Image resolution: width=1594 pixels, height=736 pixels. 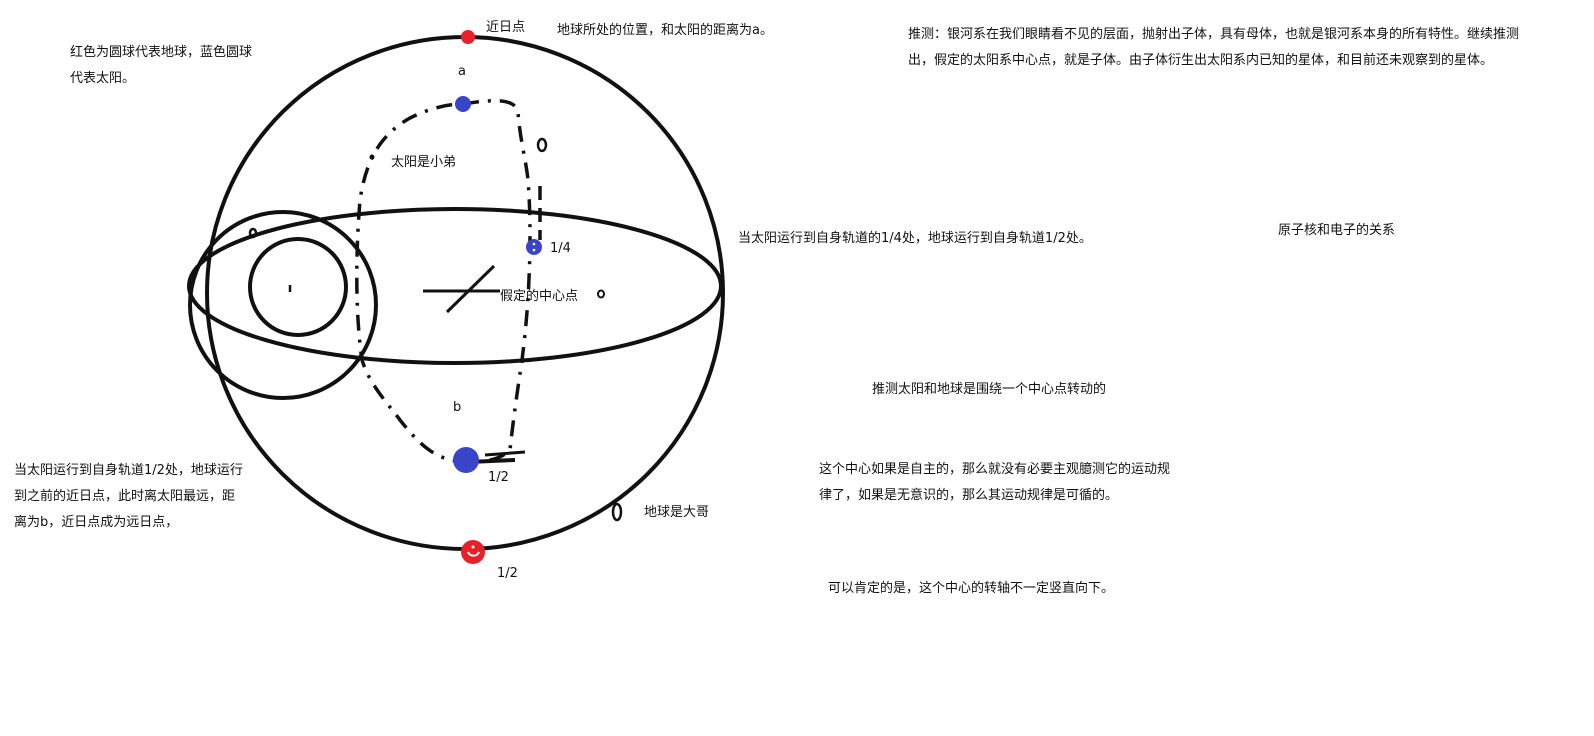 I want to click on center-point-label: 假定的中心点, so click(x=539, y=296).